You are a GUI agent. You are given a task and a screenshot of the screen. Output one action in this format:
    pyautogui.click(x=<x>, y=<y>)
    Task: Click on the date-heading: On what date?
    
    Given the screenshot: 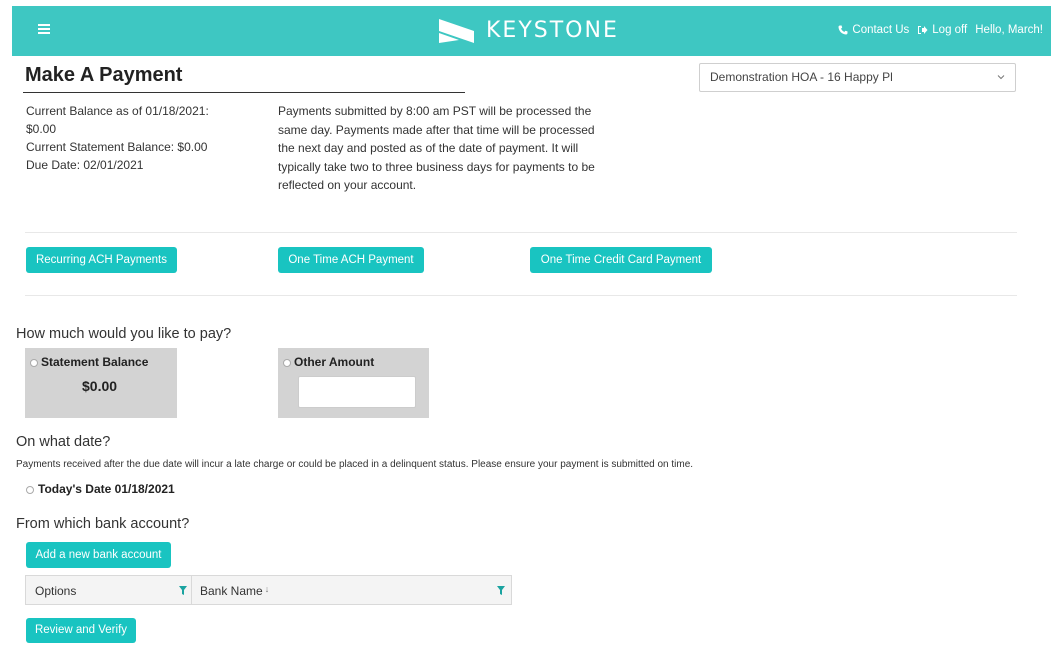 What is the action you would take?
    pyautogui.click(x=63, y=442)
    